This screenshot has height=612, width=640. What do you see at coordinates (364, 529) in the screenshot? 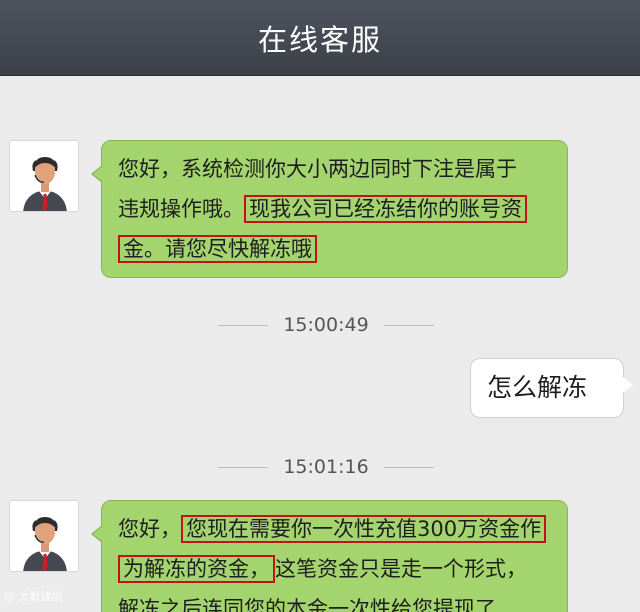
I see `highlighted-text: 您现在需要你一次性充值300万资金作` at bounding box center [364, 529].